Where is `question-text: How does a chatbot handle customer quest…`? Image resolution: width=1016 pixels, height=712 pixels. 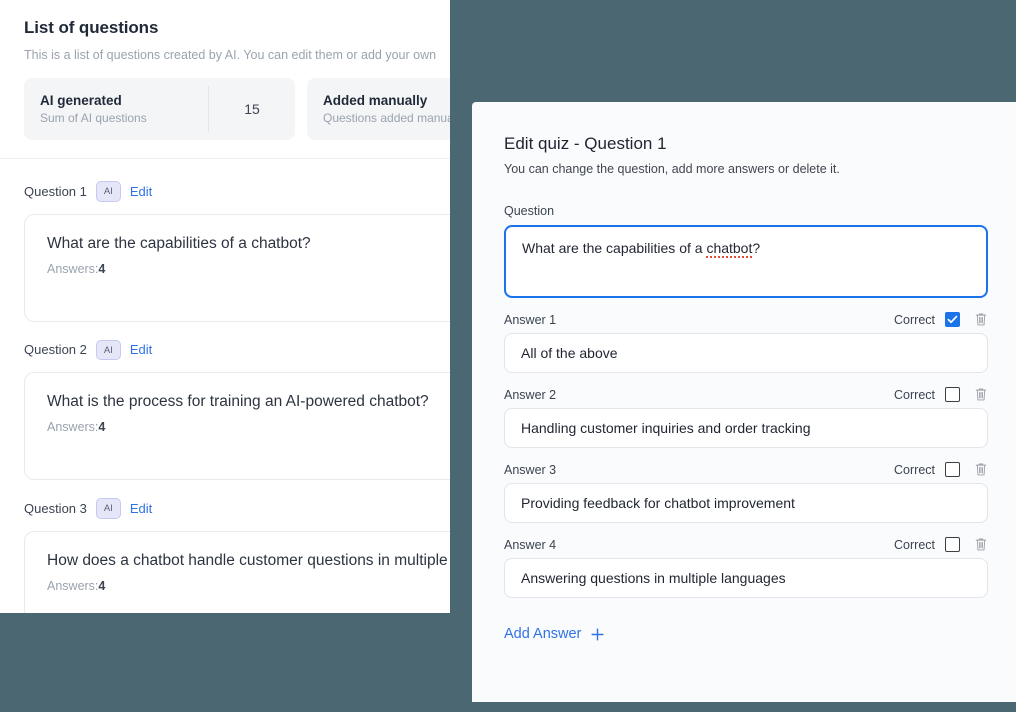 question-text: How does a chatbot handle customer quest… is located at coordinates (248, 560).